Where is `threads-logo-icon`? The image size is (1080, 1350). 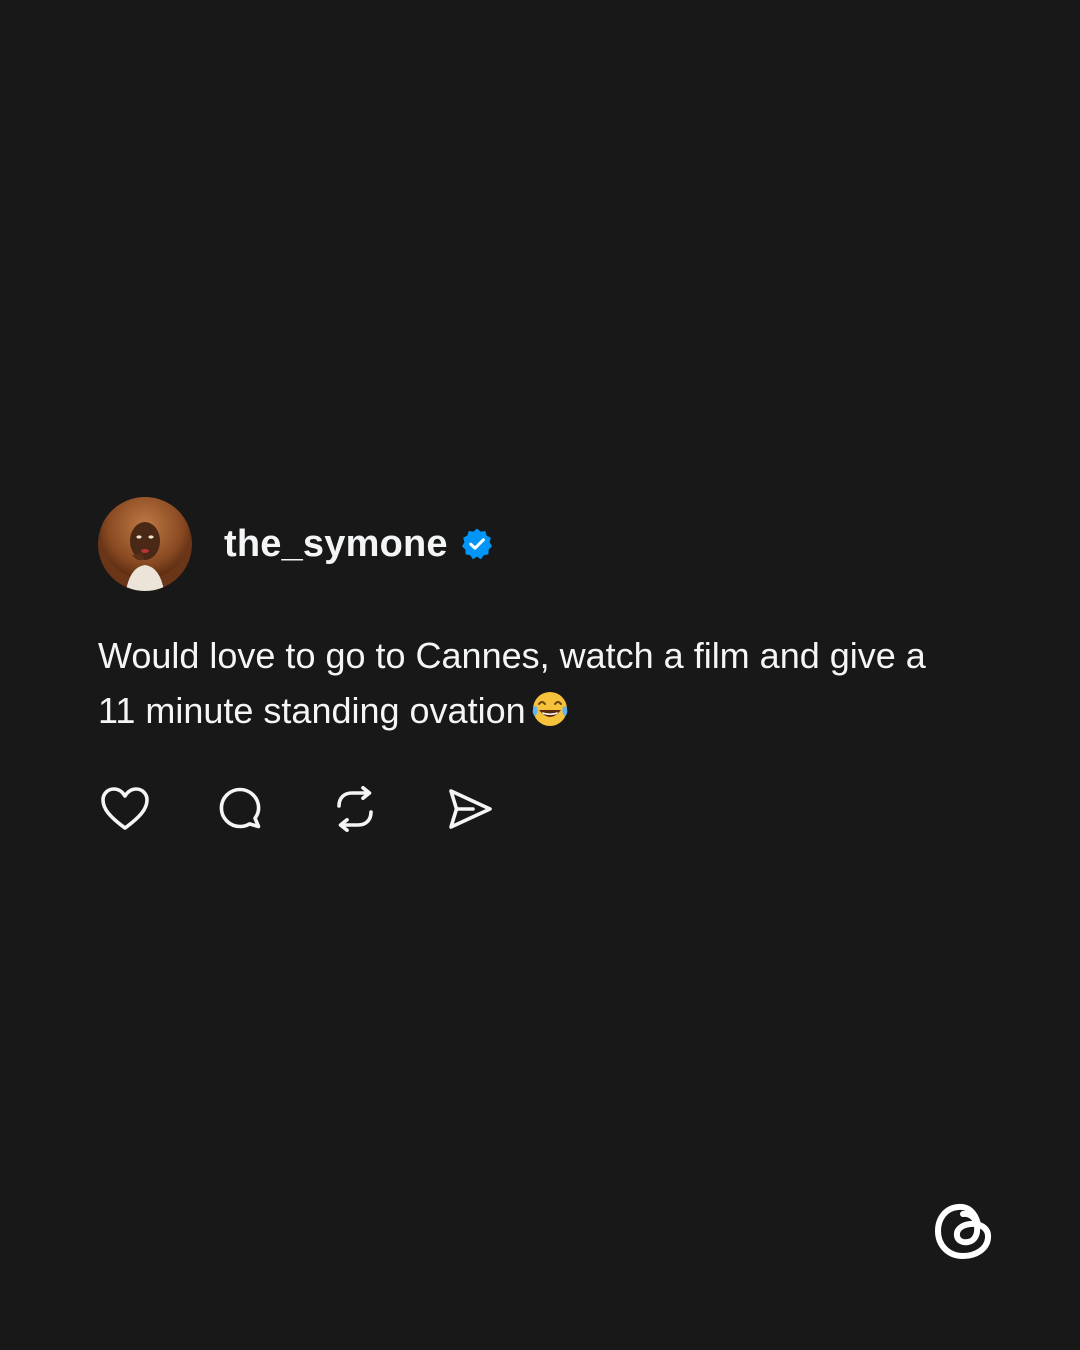
threads-logo-icon is located at coordinates (964, 1230).